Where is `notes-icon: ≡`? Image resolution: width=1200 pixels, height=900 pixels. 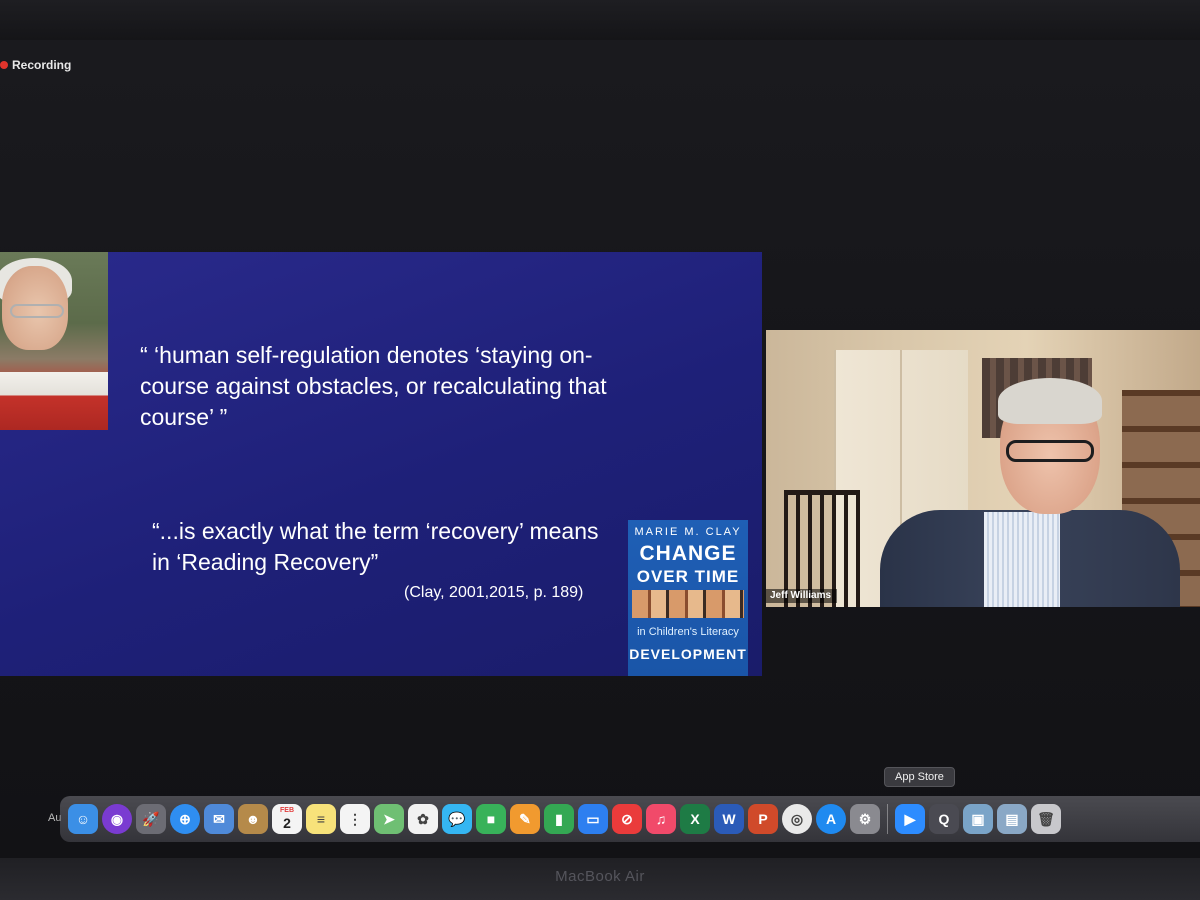
notes-icon: ≡ is located at coordinates (321, 819).